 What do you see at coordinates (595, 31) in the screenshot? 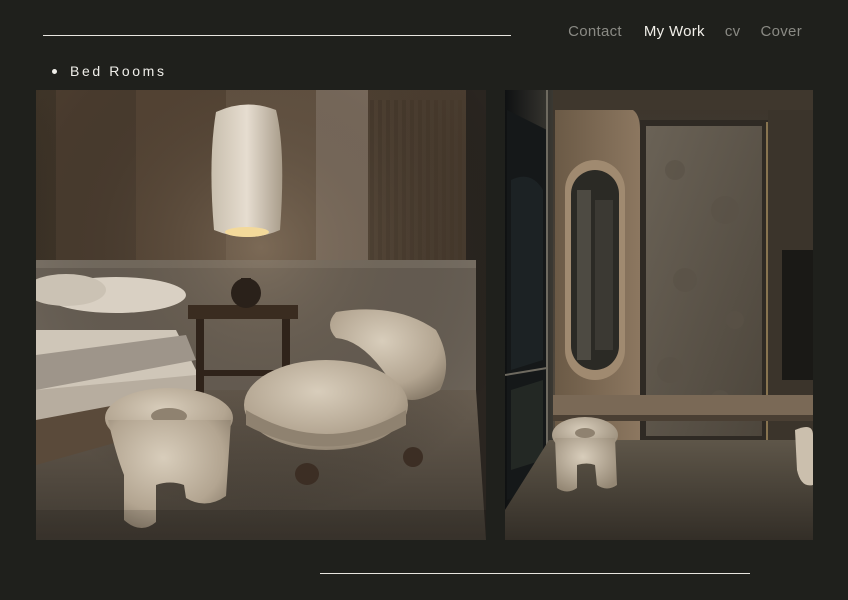
I see `nav-contact-link: Contact` at bounding box center [595, 31].